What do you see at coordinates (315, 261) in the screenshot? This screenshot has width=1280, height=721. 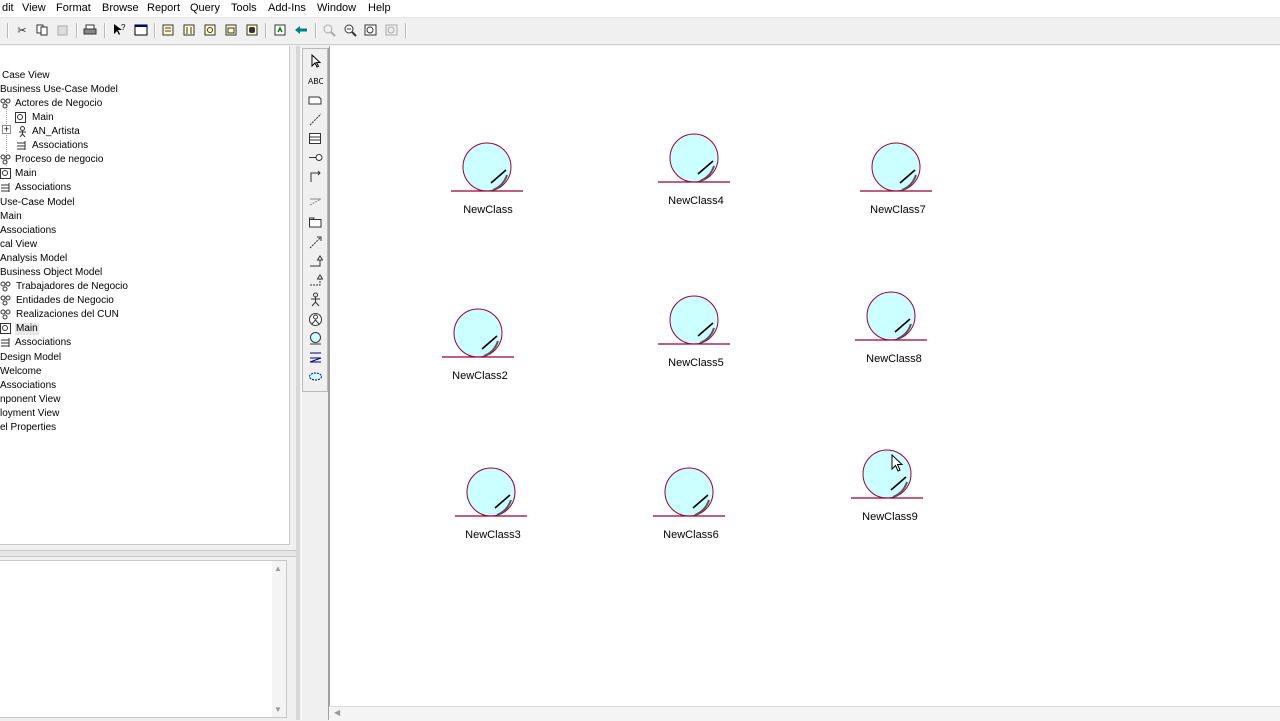 I see `generalization-icon` at bounding box center [315, 261].